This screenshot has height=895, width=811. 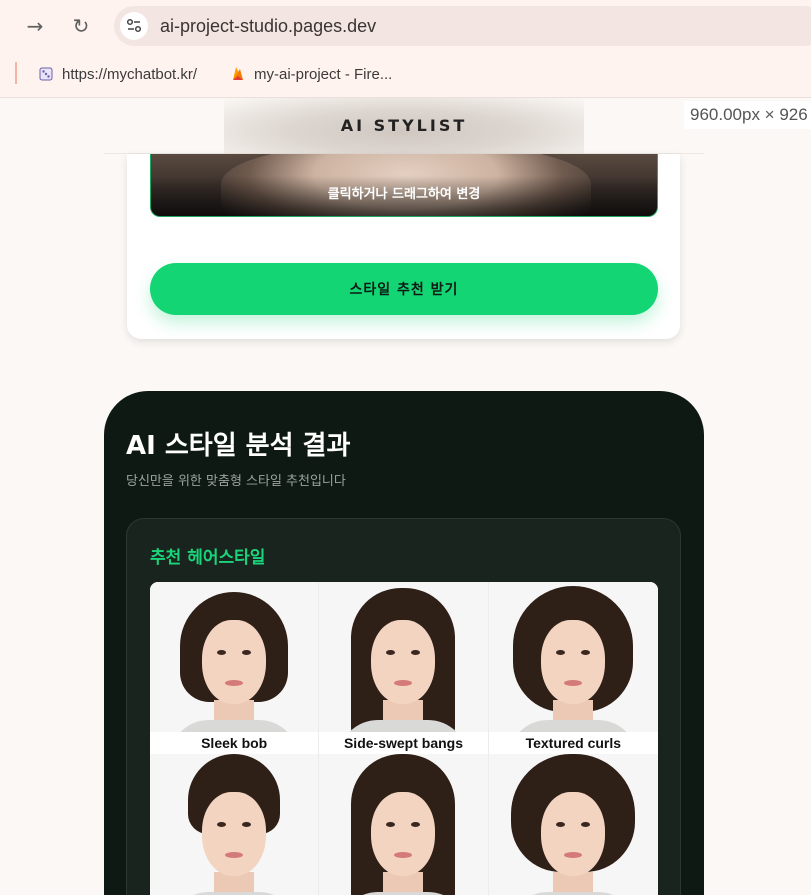 What do you see at coordinates (134, 26) in the screenshot?
I see `site-settings-icon` at bounding box center [134, 26].